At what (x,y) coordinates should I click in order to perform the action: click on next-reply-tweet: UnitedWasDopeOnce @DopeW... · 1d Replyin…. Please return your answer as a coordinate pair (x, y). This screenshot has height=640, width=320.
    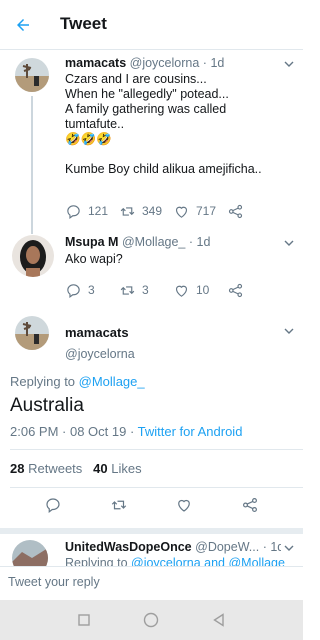
    Looking at the image, I should click on (151, 547).